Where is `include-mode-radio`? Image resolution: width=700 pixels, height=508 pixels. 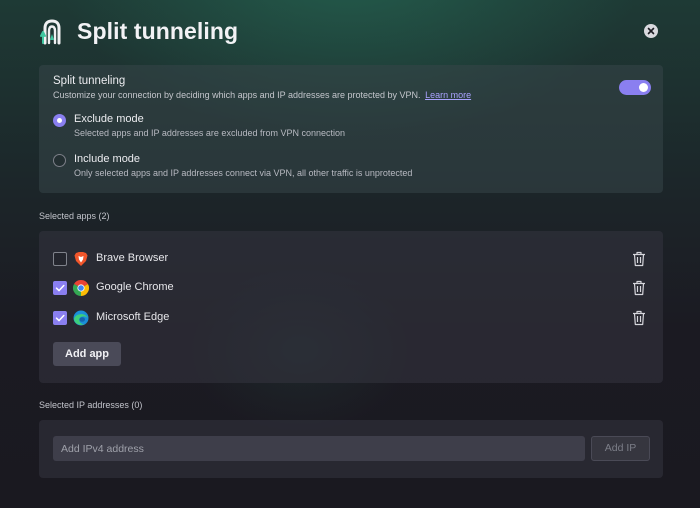 include-mode-radio is located at coordinates (59, 160).